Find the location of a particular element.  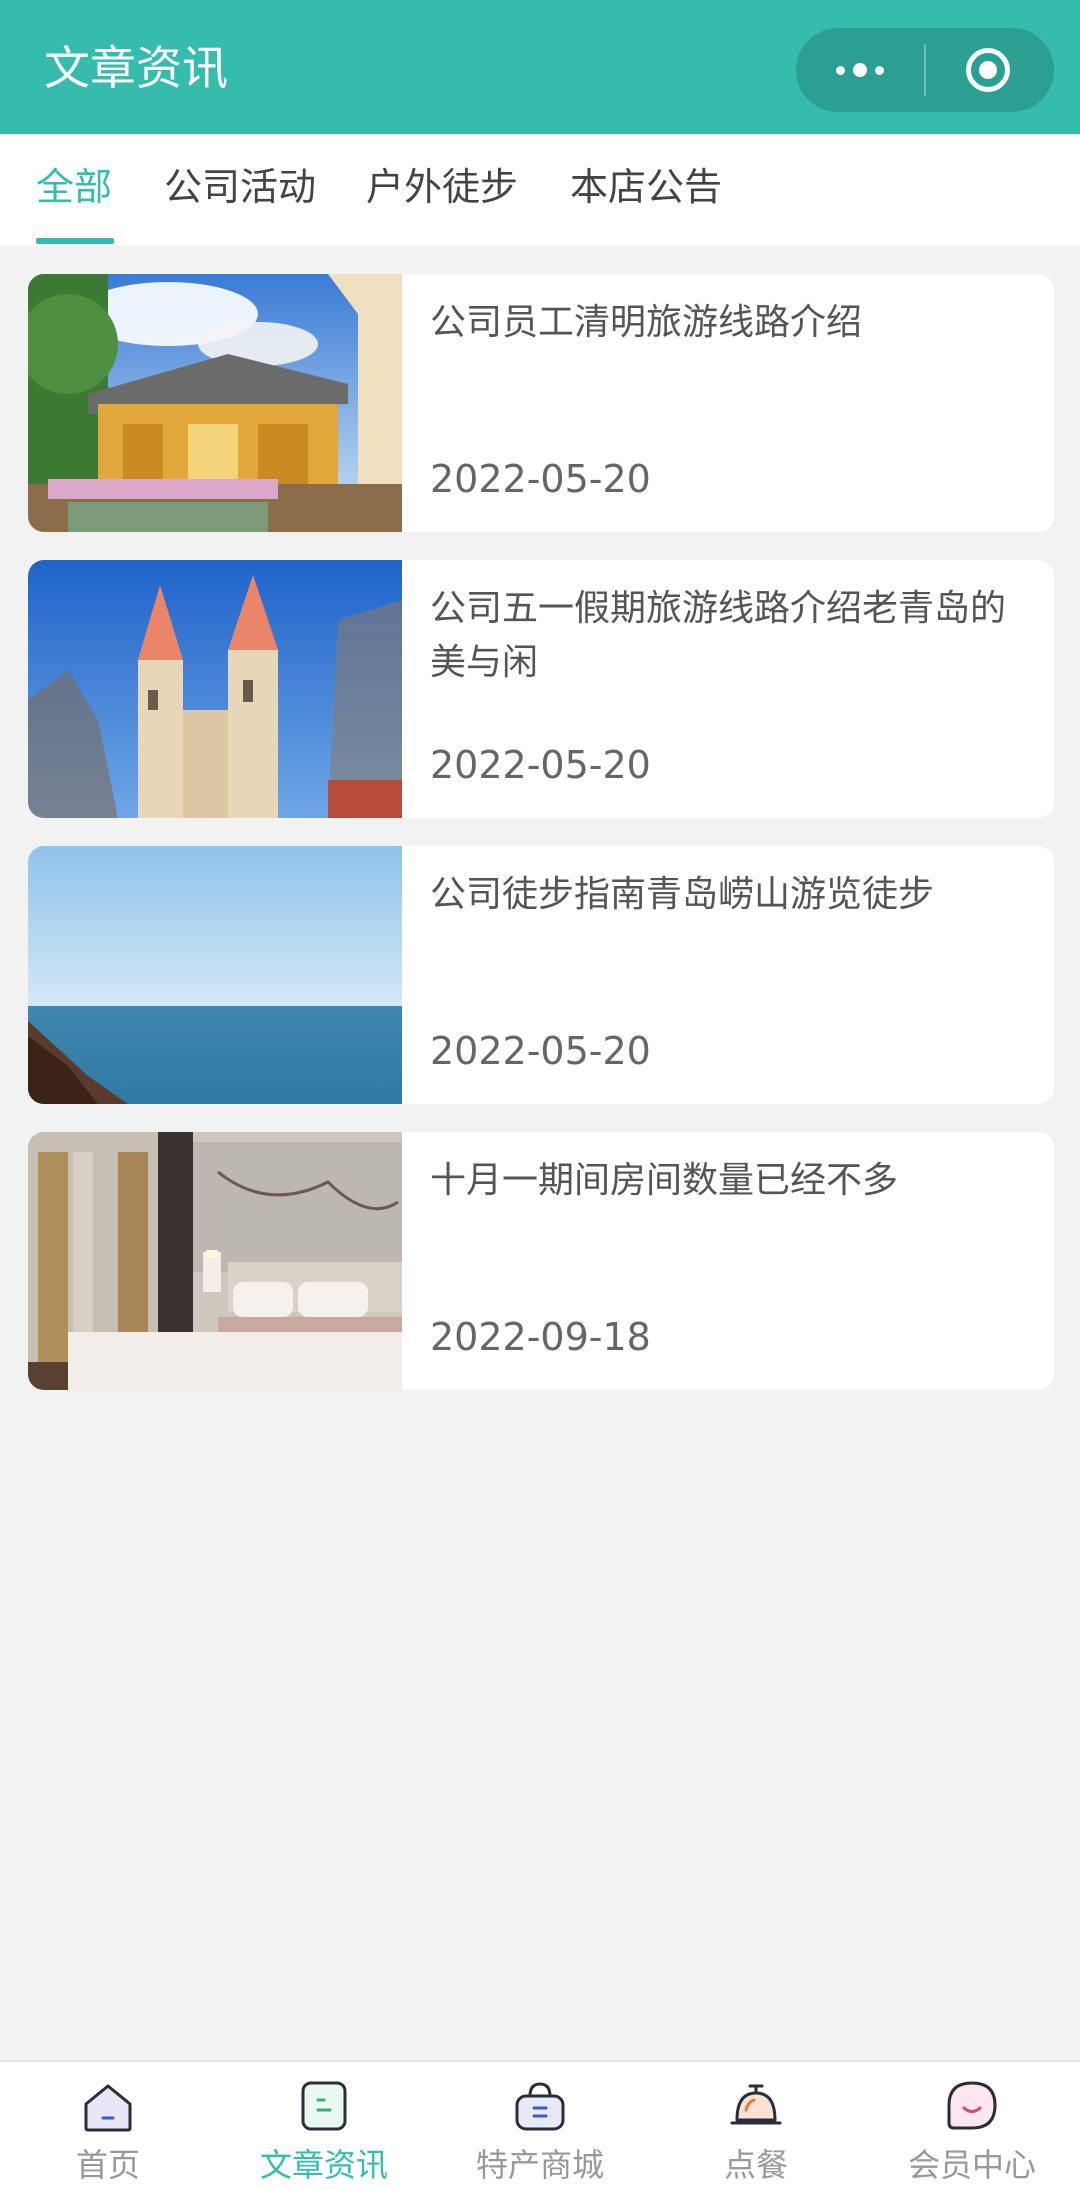

hotel-bedroom-photo is located at coordinates (215, 1261).